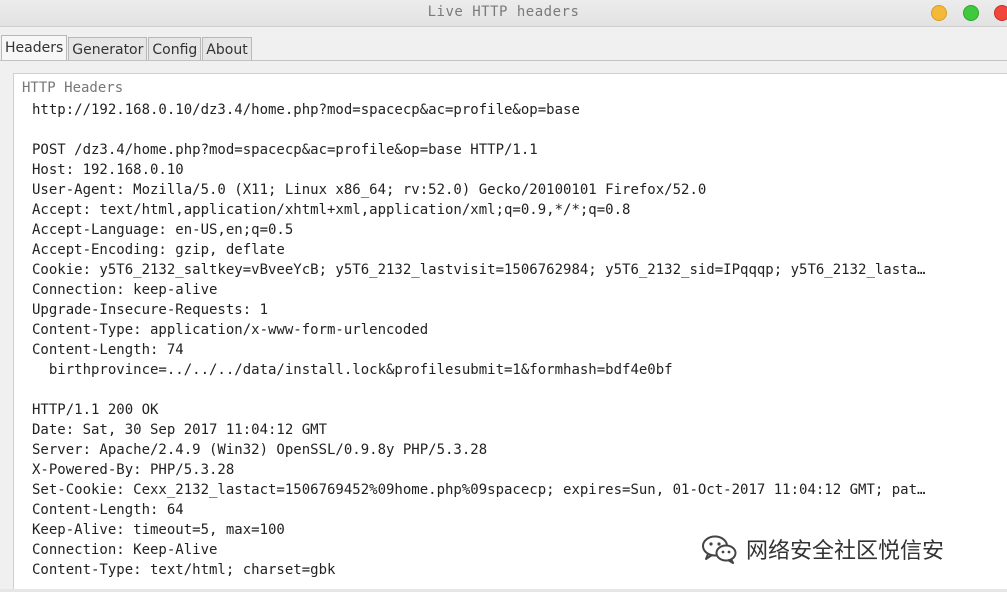 This screenshot has height=592, width=1007. I want to click on tab-bar: Headers Generator Config About, so click(127, 48).